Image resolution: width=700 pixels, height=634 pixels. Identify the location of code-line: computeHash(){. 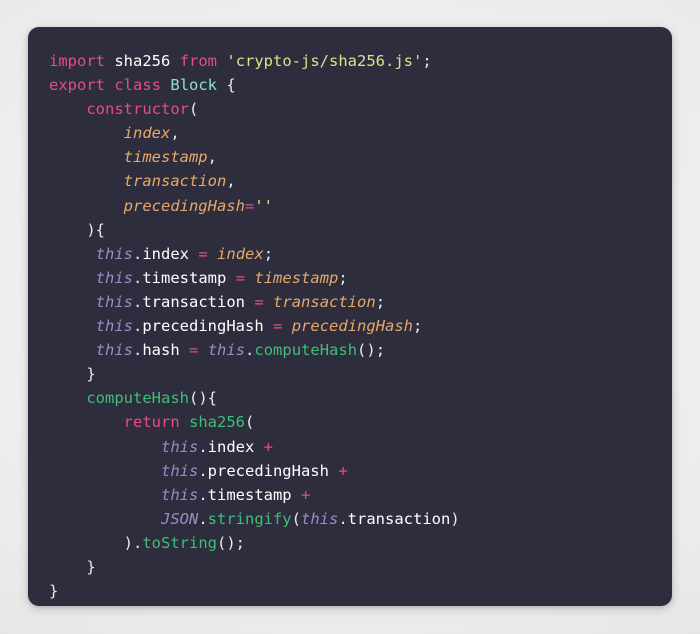
(151, 398).